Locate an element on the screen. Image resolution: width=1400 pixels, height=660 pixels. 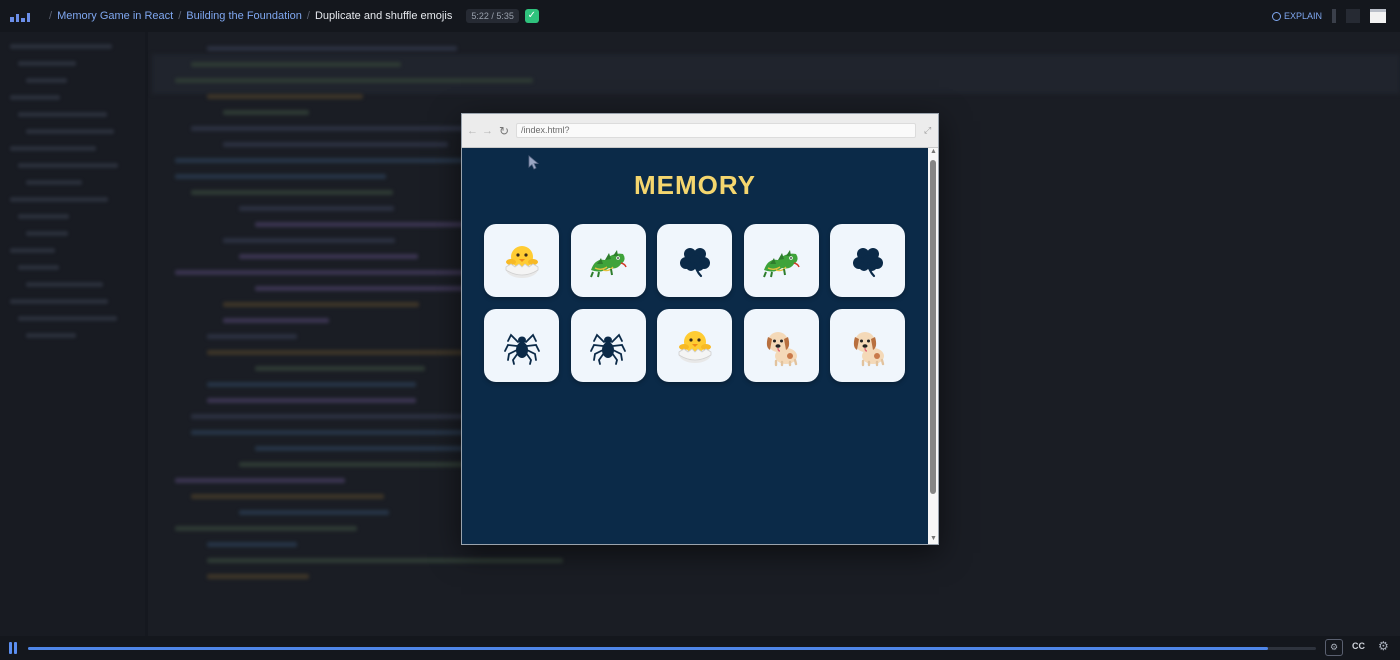
game-title: MEMORY is located at coordinates (695, 185).